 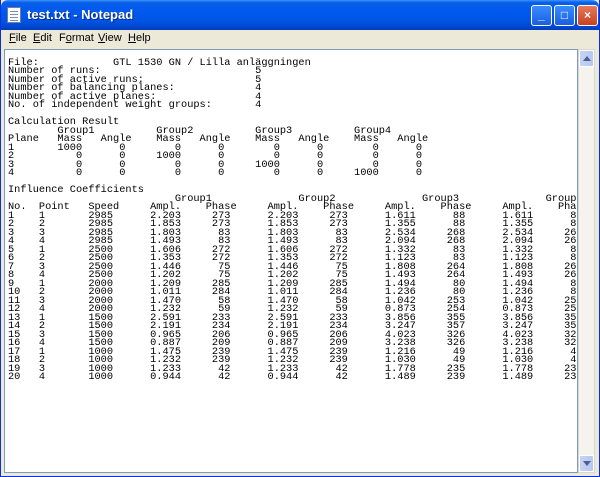 I want to click on menu-format: Format, so click(x=76, y=38).